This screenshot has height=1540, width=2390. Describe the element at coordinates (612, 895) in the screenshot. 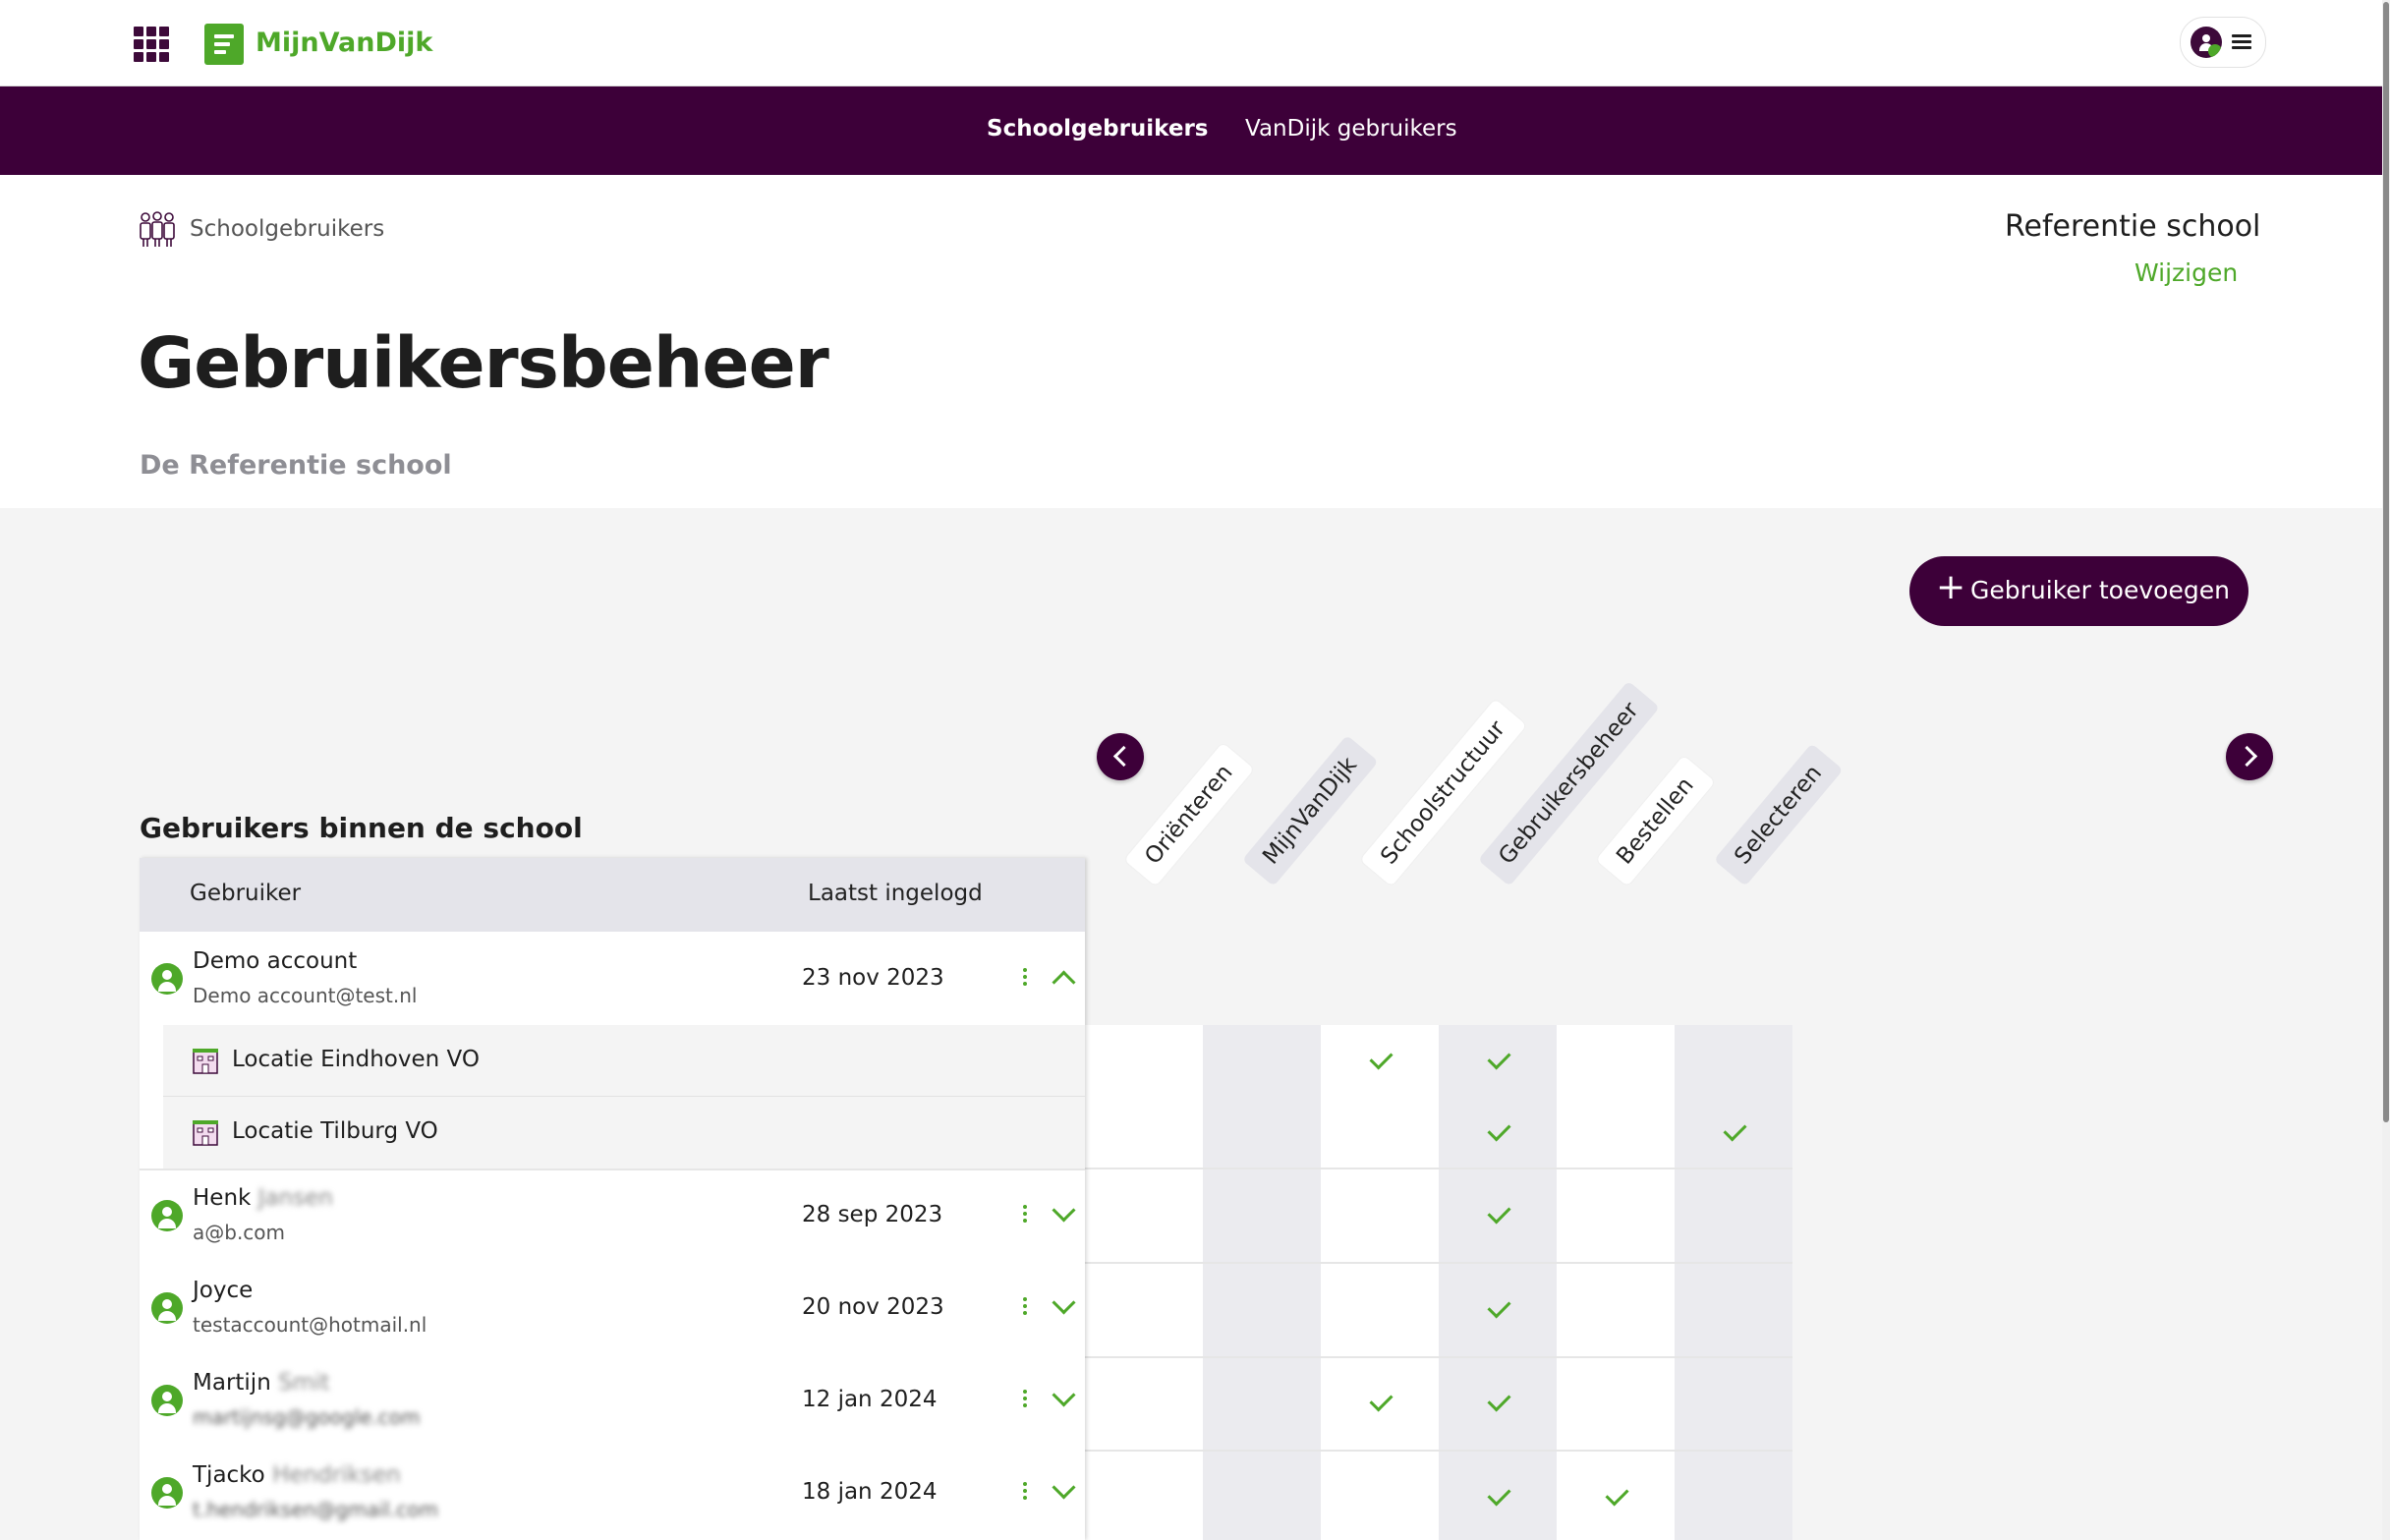

I see `table-header: Gebruiker Laatst ingelogd` at that location.